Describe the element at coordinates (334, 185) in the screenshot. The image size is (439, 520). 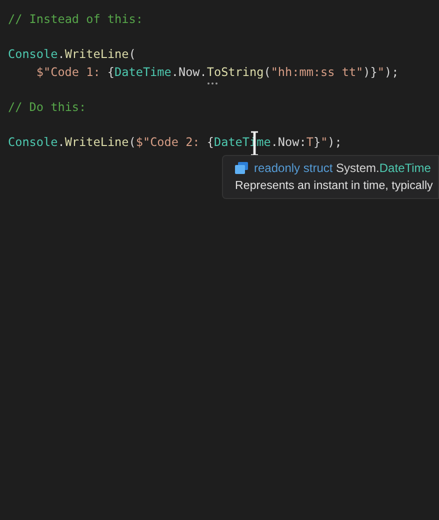
I see `type-description: Represents an instant in time, typically` at that location.